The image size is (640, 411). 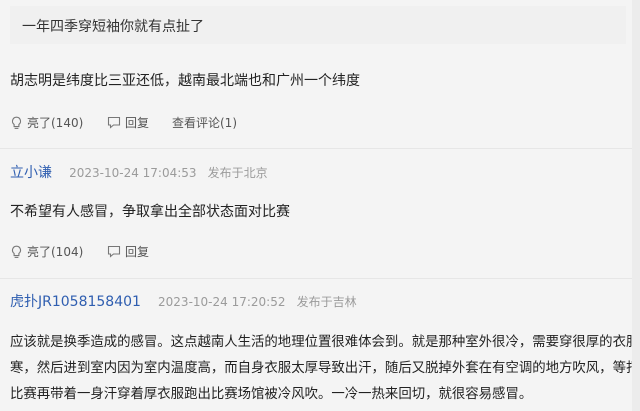 I want to click on quoted-reply: 一年四季穿短袖你就有点扯了, so click(x=318, y=25).